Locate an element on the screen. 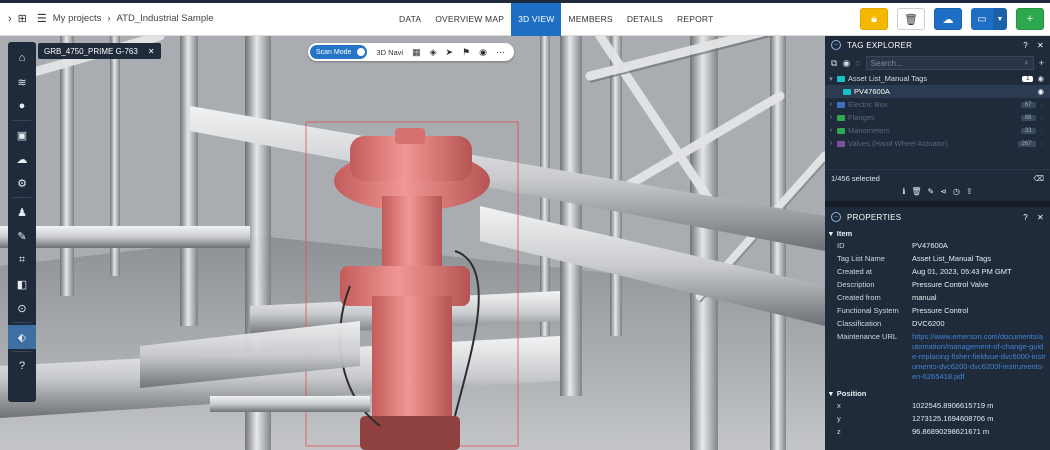 This screenshot has width=1050, height=450. tab-report: REPORT is located at coordinates (695, 19).